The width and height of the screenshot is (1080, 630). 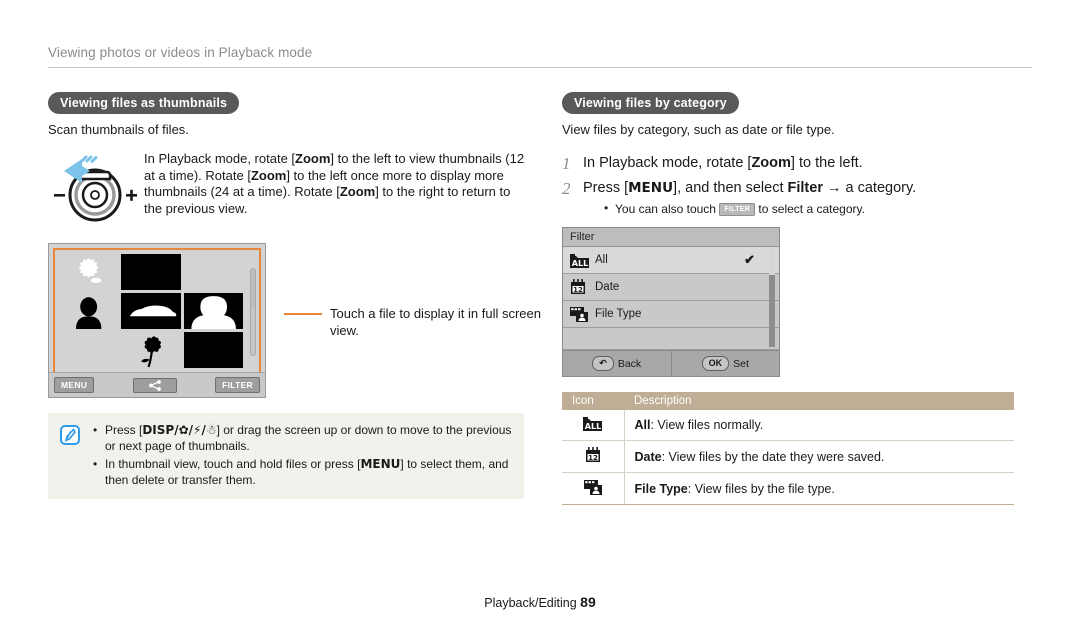 What do you see at coordinates (253, 289) in the screenshot?
I see `thumbnail-scrollbar-thumb` at bounding box center [253, 289].